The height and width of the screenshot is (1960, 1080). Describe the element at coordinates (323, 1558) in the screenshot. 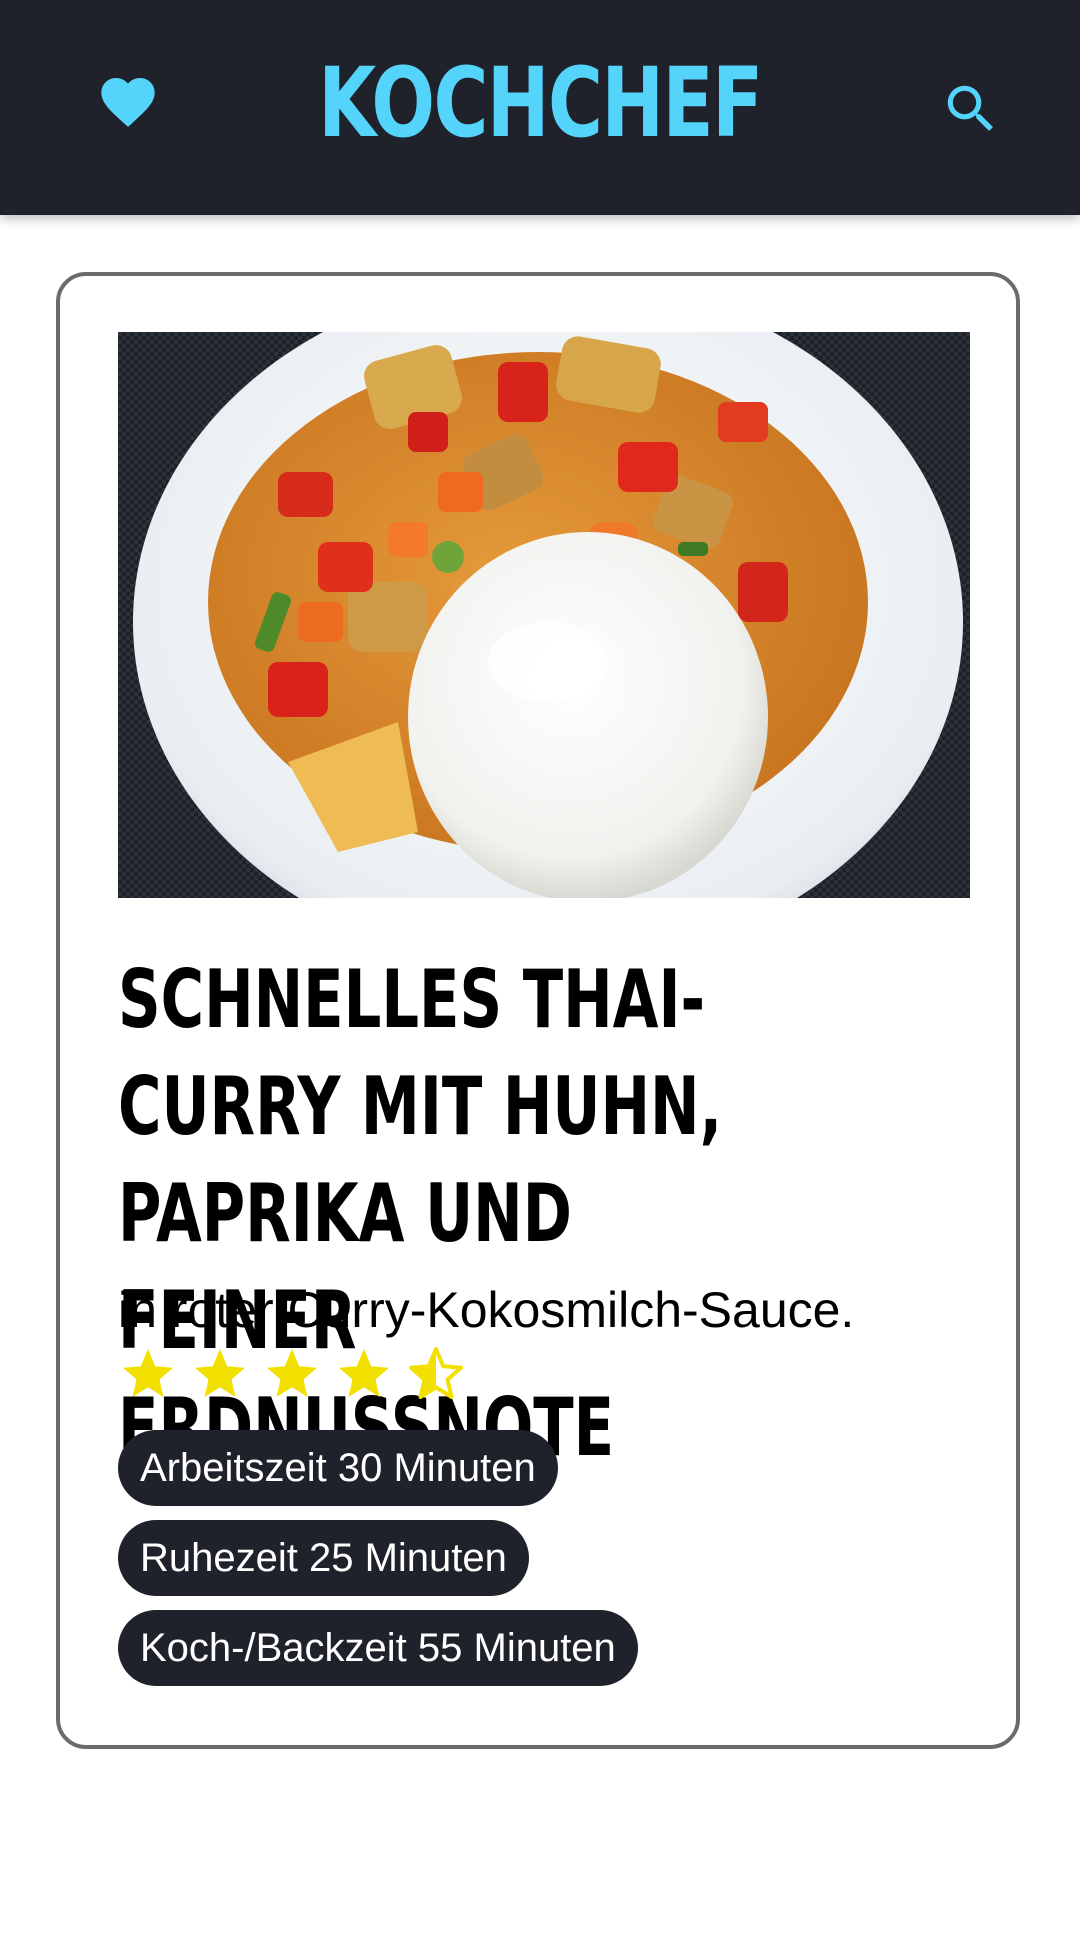

I see `tag-rest-time: Ruhezeit 25 Minuten` at that location.